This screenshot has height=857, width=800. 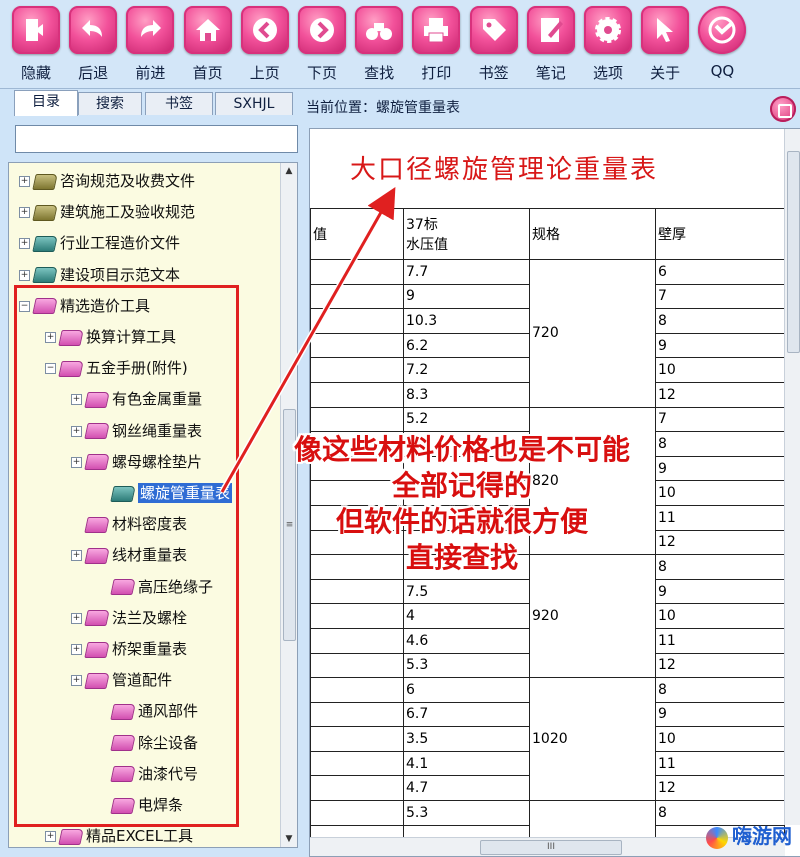 I want to click on annotation-line: 全部记得的, so click(x=461, y=485).